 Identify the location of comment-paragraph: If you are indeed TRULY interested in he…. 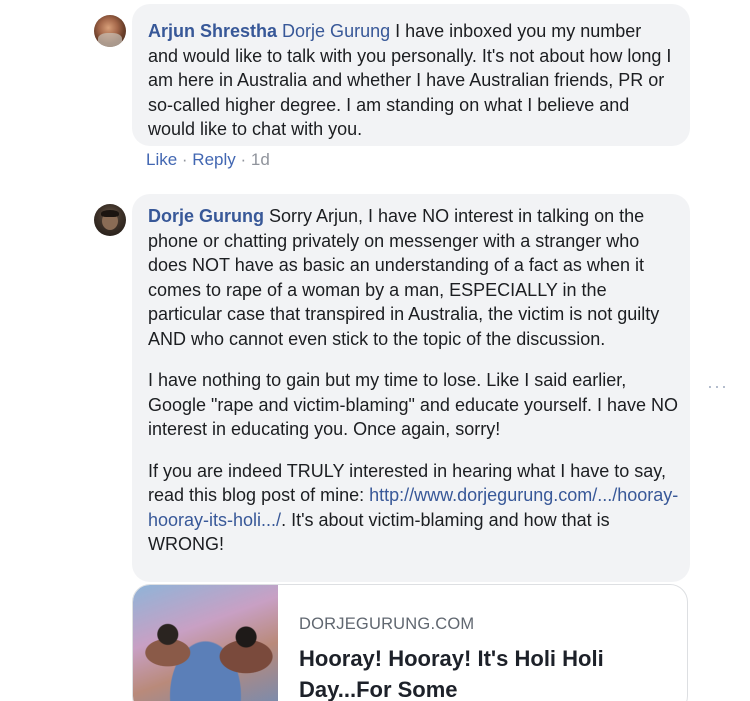
(414, 508).